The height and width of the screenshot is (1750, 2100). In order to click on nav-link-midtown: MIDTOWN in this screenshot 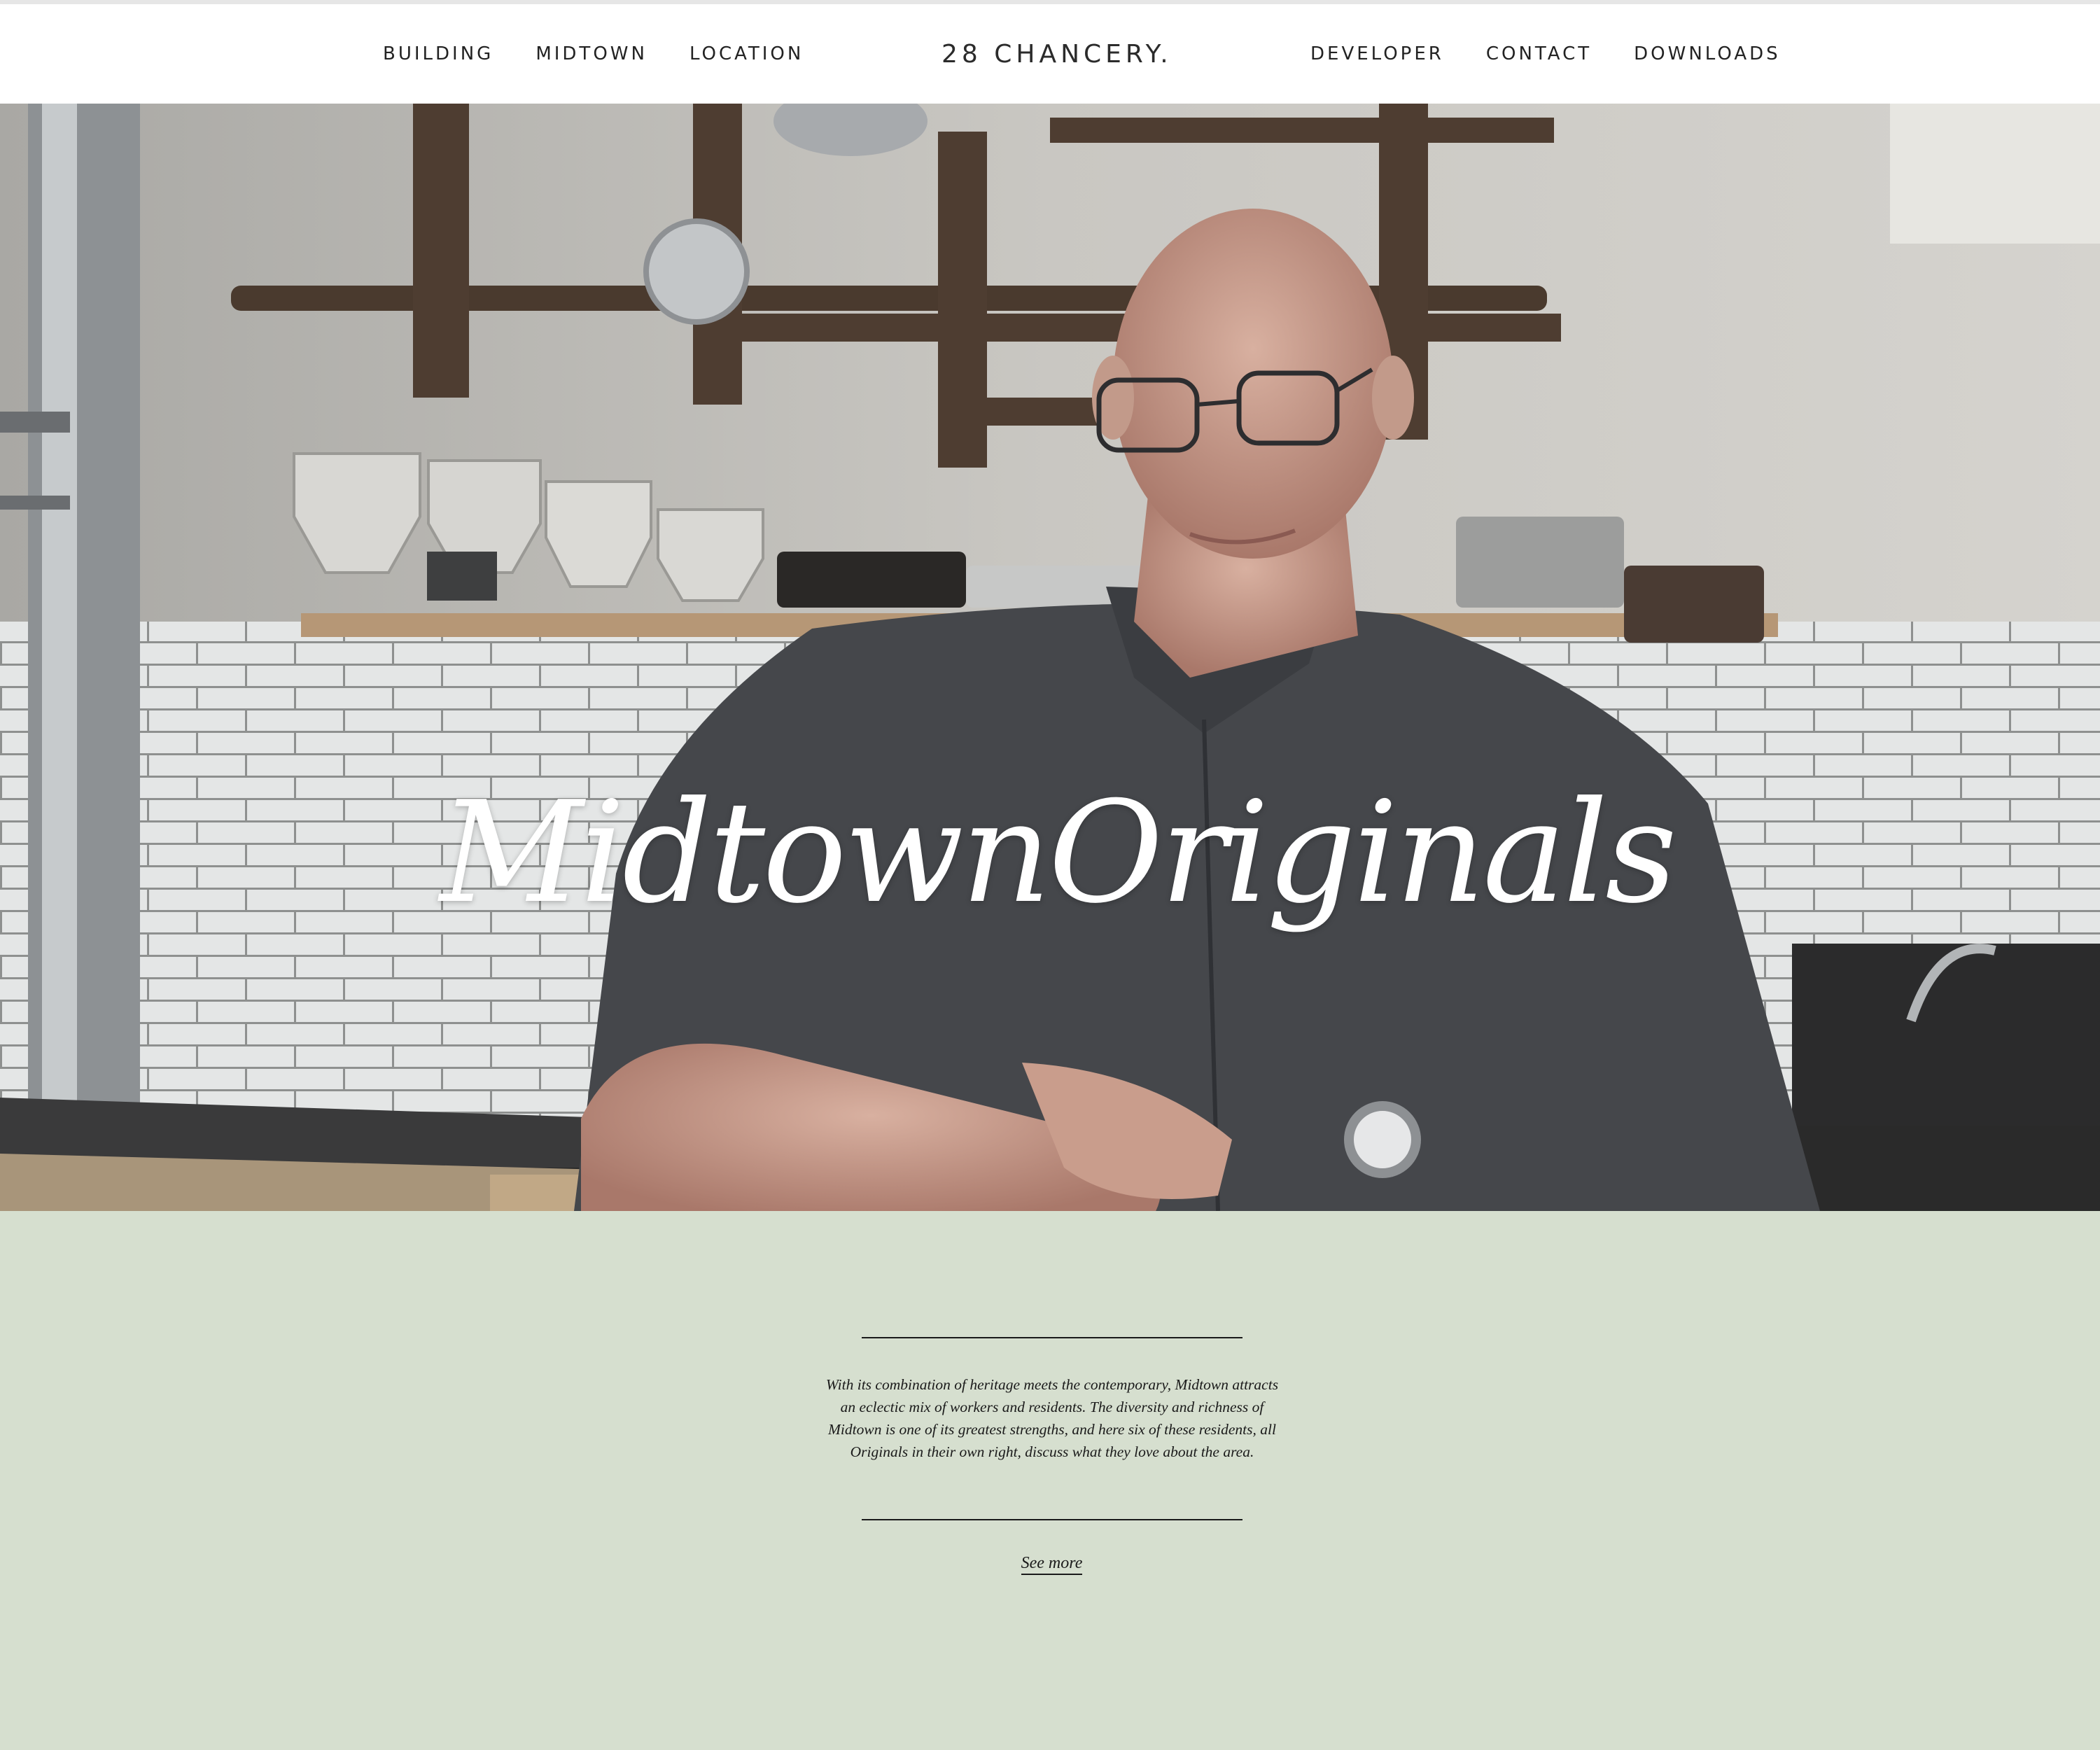, I will do `click(592, 53)`.